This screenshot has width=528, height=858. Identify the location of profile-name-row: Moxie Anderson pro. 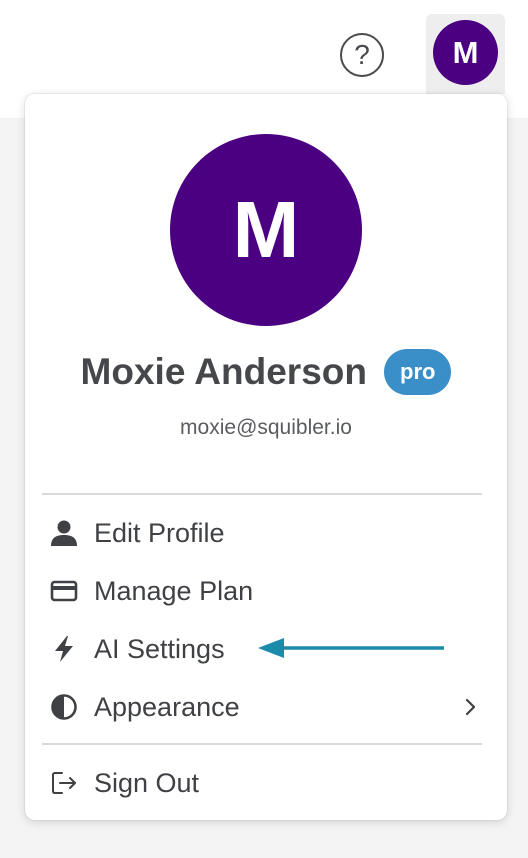
(266, 372).